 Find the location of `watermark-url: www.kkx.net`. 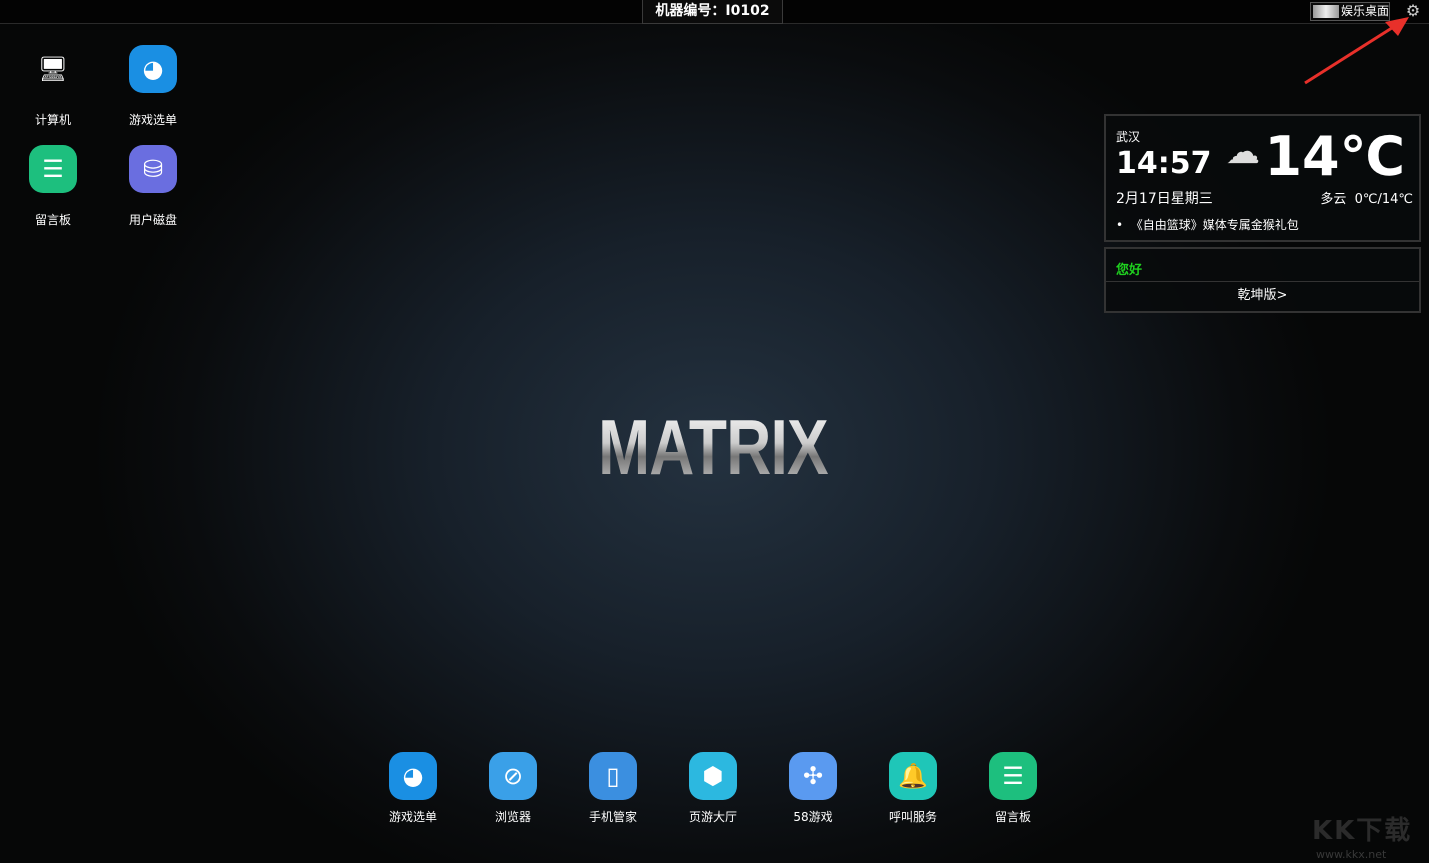

watermark-url: www.kkx.net is located at coordinates (1351, 854).